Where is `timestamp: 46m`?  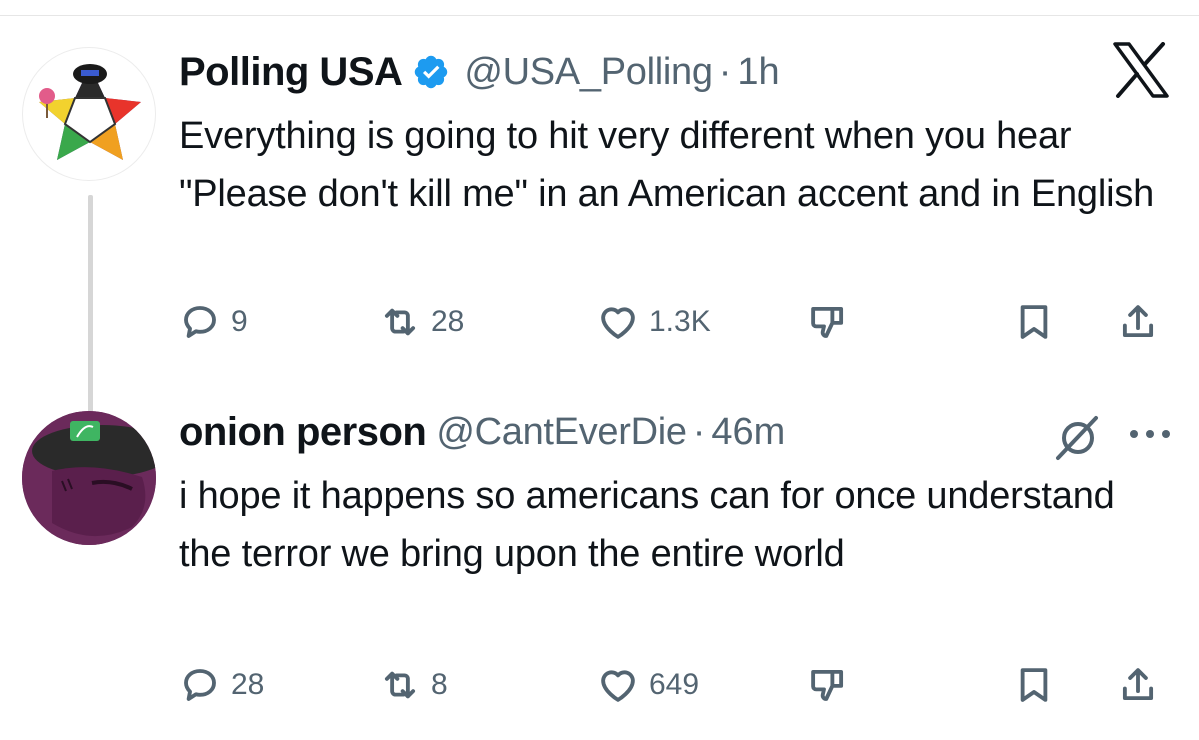
timestamp: 46m is located at coordinates (748, 432).